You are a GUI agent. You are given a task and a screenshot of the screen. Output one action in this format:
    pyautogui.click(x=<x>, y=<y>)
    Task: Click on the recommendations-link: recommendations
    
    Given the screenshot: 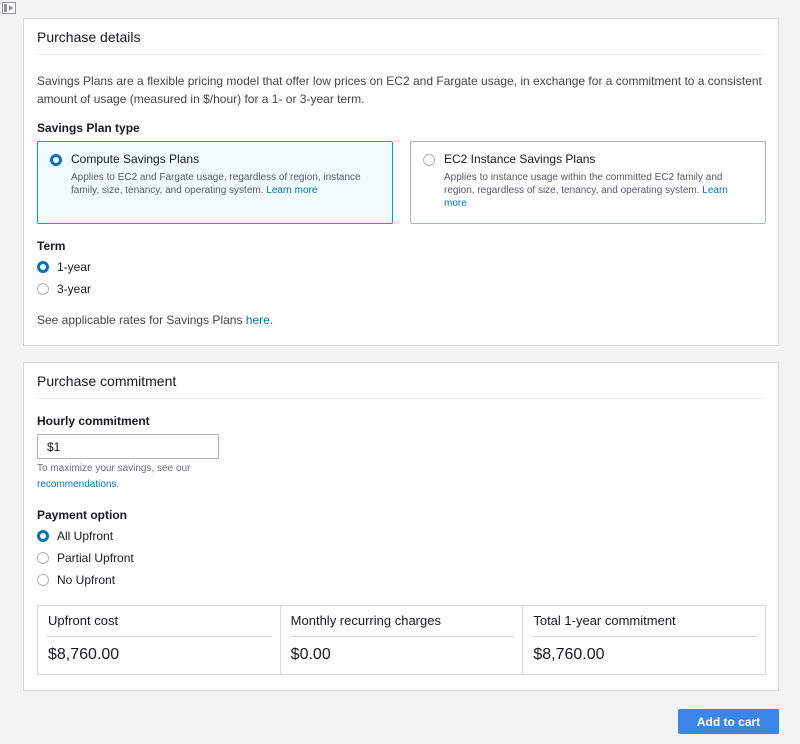 What is the action you would take?
    pyautogui.click(x=76, y=484)
    